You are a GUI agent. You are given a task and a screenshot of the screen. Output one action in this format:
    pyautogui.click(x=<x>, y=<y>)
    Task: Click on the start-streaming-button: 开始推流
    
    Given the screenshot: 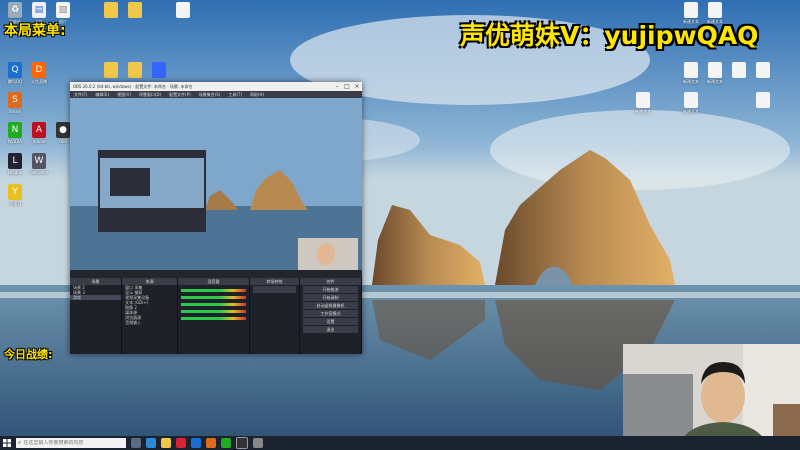 What is the action you would take?
    pyautogui.click(x=330, y=289)
    